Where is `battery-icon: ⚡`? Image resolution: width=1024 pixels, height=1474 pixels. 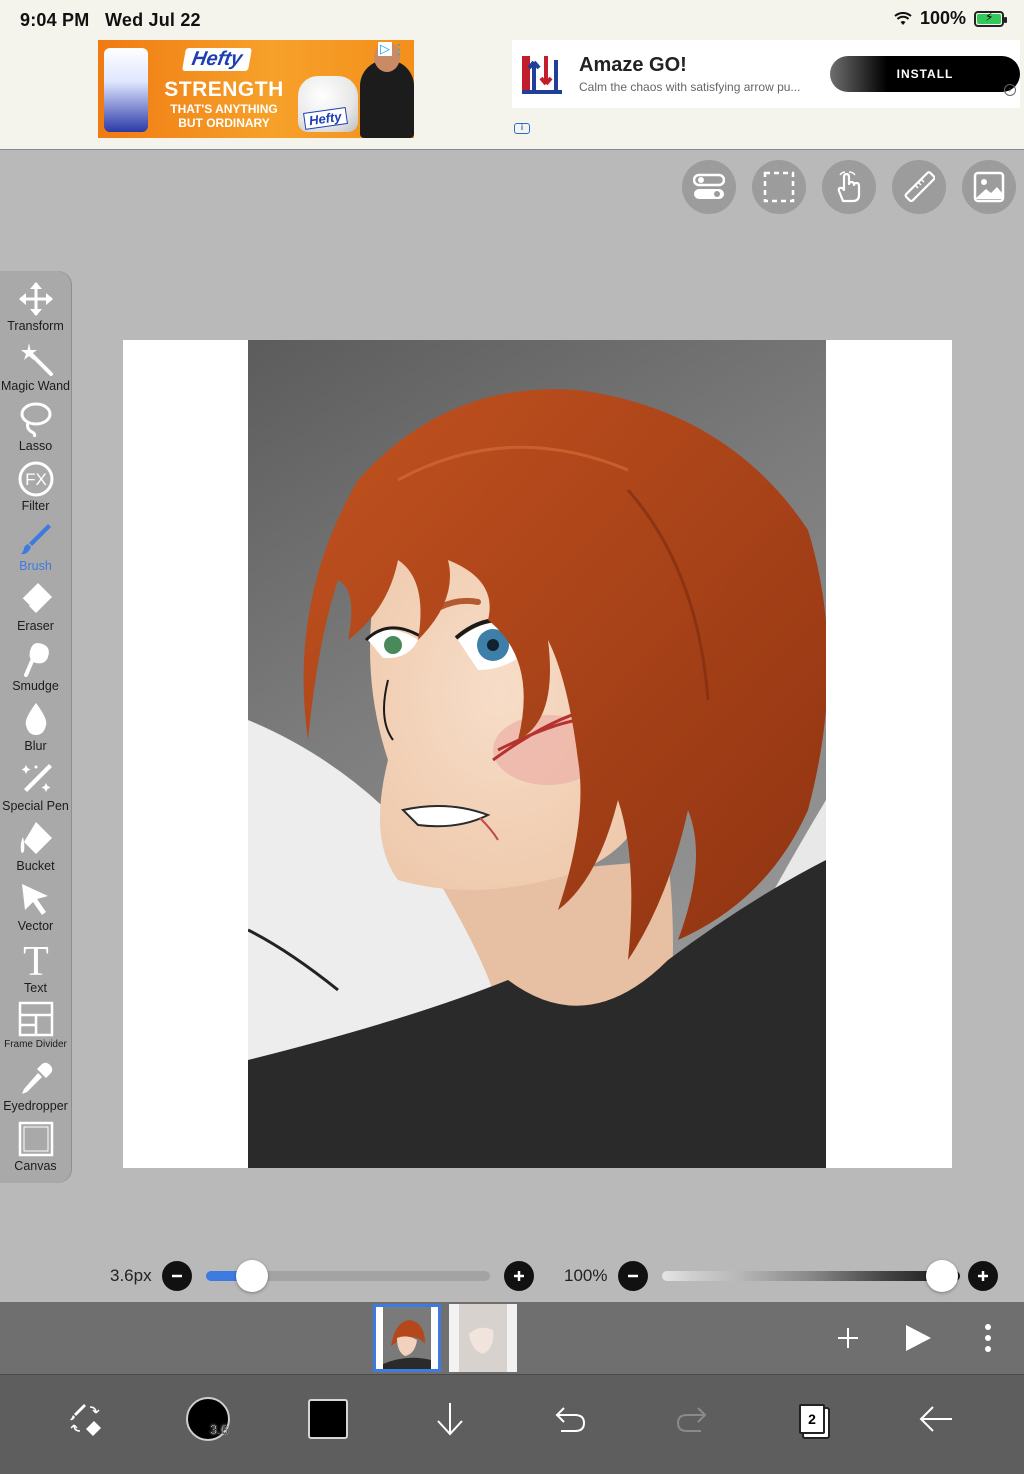
battery-icon: ⚡ is located at coordinates (990, 18).